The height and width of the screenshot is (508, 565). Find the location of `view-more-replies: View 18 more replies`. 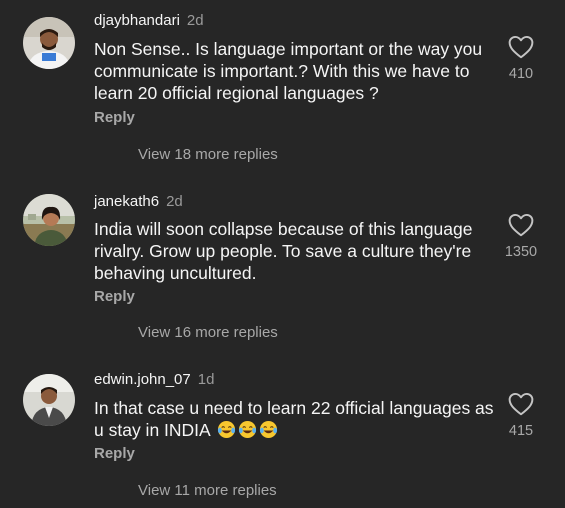

view-more-replies: View 18 more replies is located at coordinates (186, 154).